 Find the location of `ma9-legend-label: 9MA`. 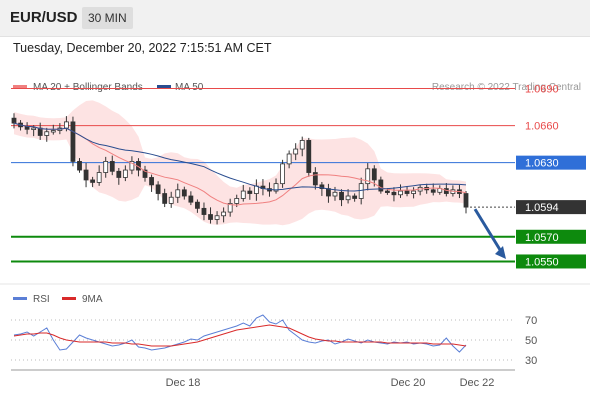

ma9-legend-label: 9MA is located at coordinates (92, 299).